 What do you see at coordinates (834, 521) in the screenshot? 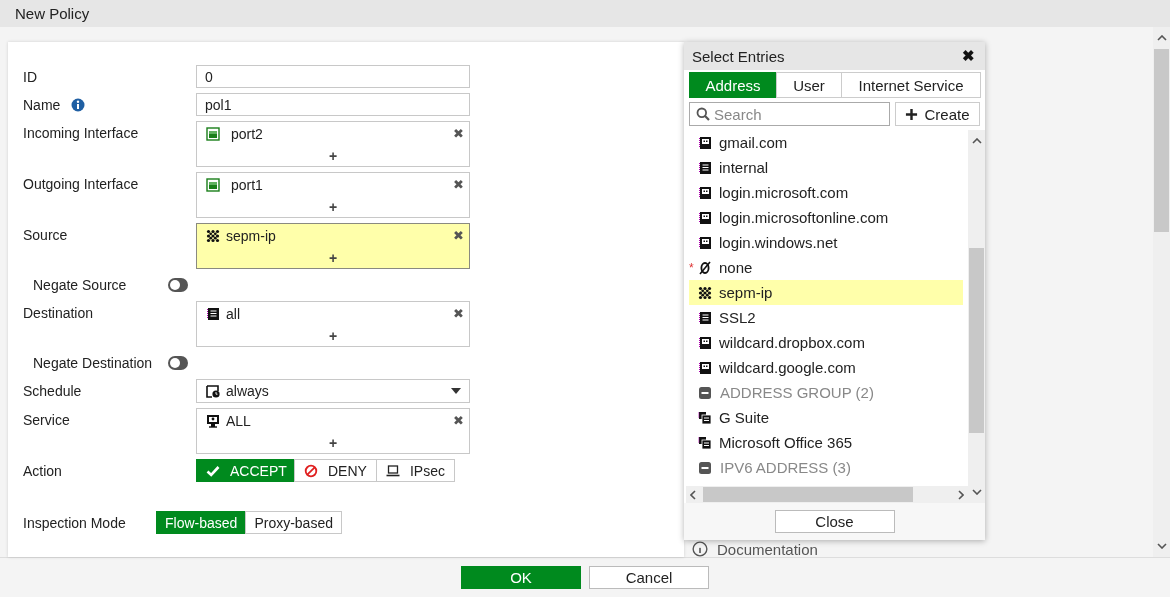
I see `close-button: Close` at bounding box center [834, 521].